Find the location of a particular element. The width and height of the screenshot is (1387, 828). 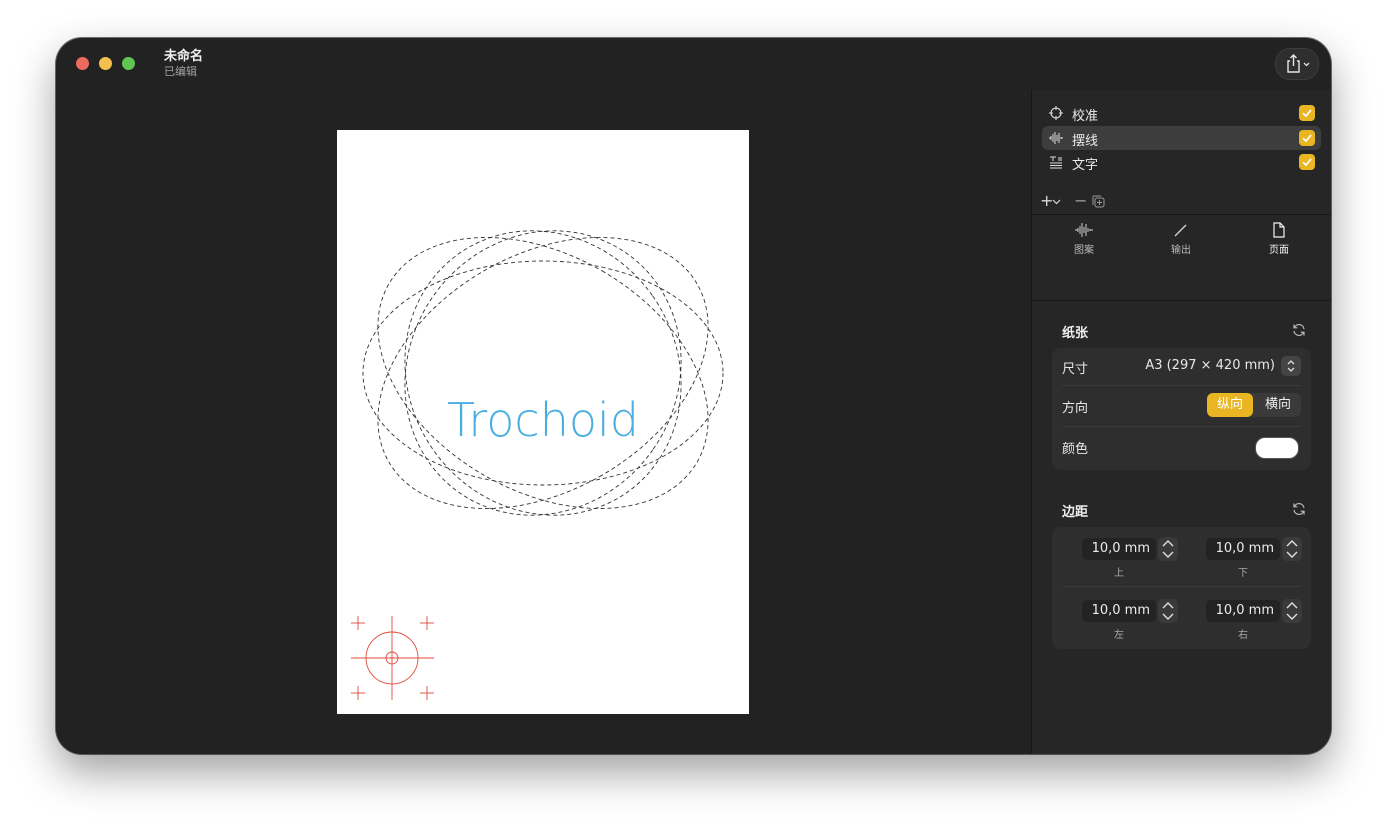

duplicate-icon is located at coordinates (1098, 201).